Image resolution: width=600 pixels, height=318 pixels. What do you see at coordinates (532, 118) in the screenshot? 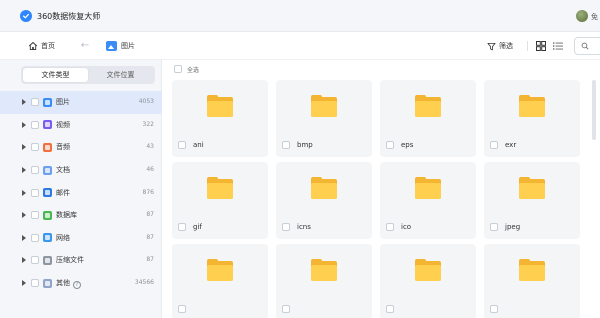
I see `file-card: exr` at bounding box center [532, 118].